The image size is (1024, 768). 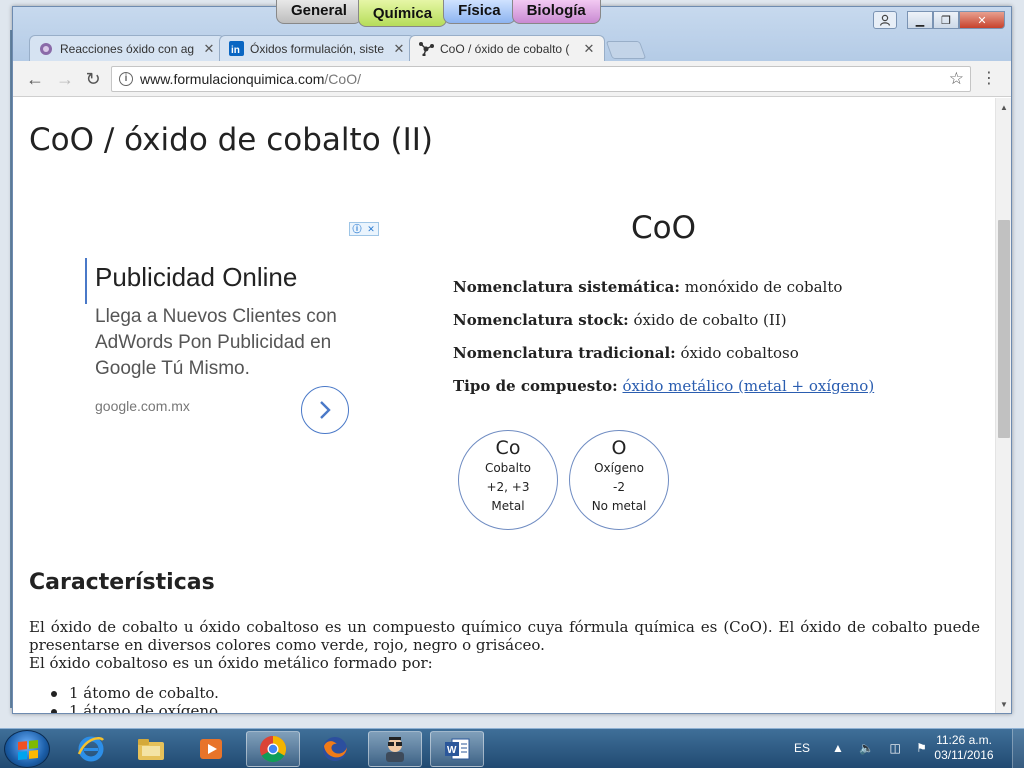 I want to click on start-button, so click(x=27, y=749).